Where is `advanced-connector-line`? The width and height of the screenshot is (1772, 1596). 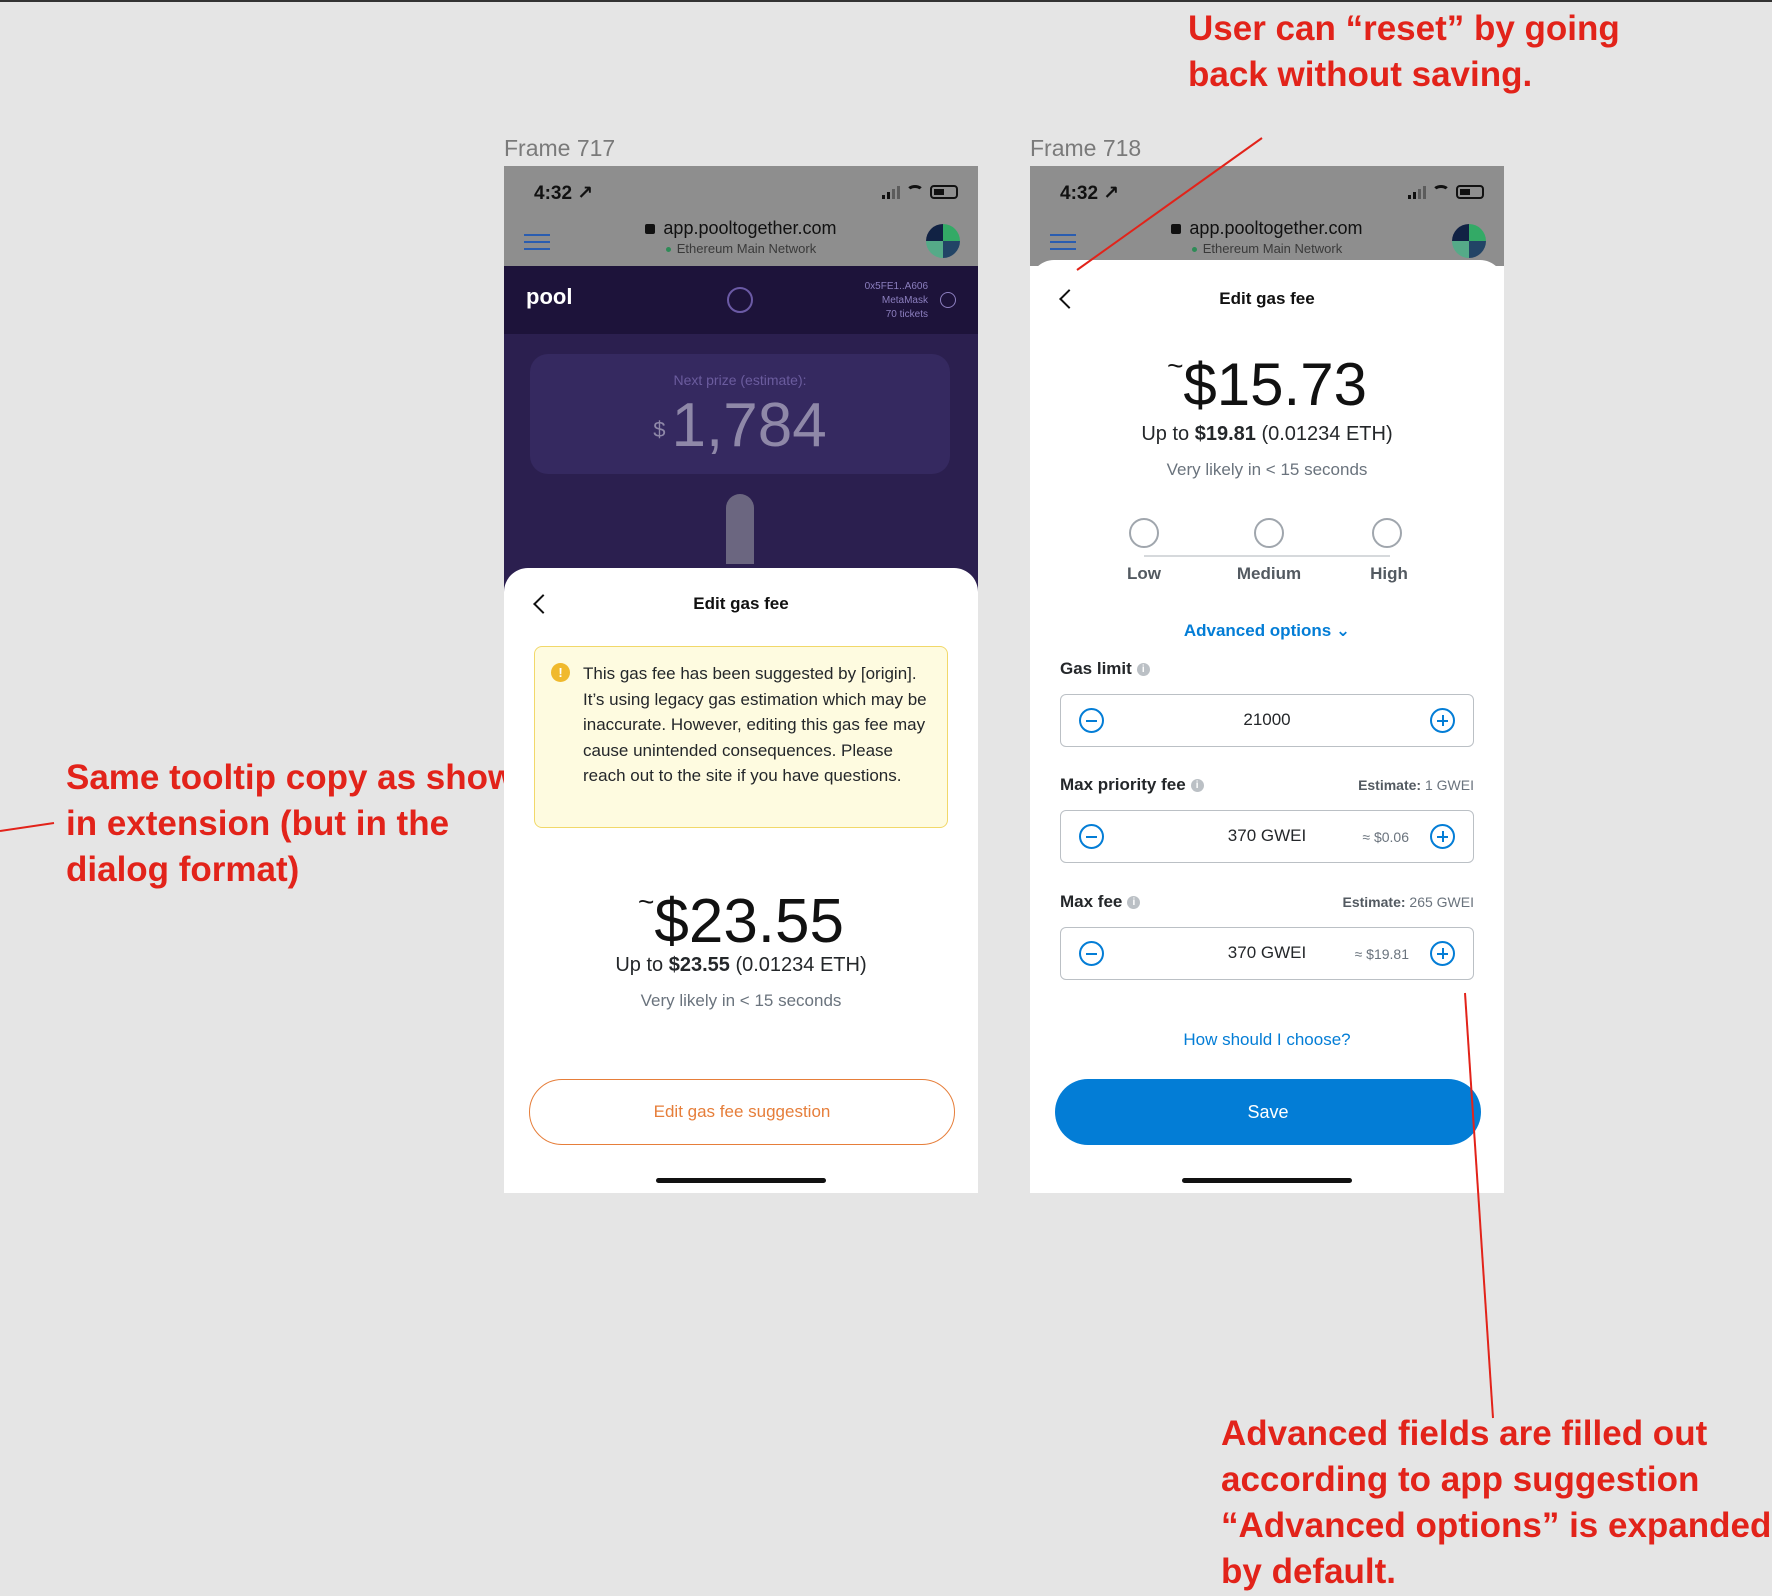
advanced-connector-line is located at coordinates (1479, 1205).